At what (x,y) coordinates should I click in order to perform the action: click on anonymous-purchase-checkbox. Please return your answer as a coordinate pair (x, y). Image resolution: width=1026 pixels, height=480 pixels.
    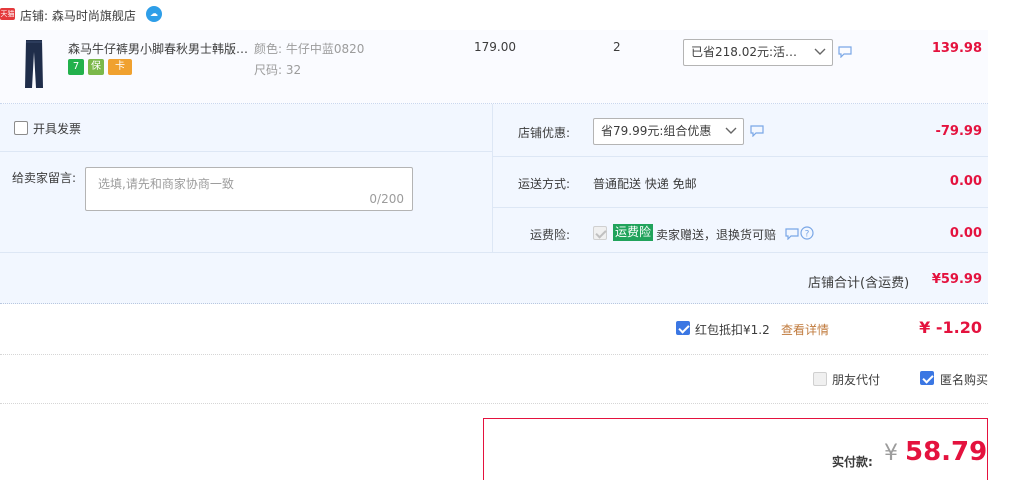
    Looking at the image, I should click on (927, 378).